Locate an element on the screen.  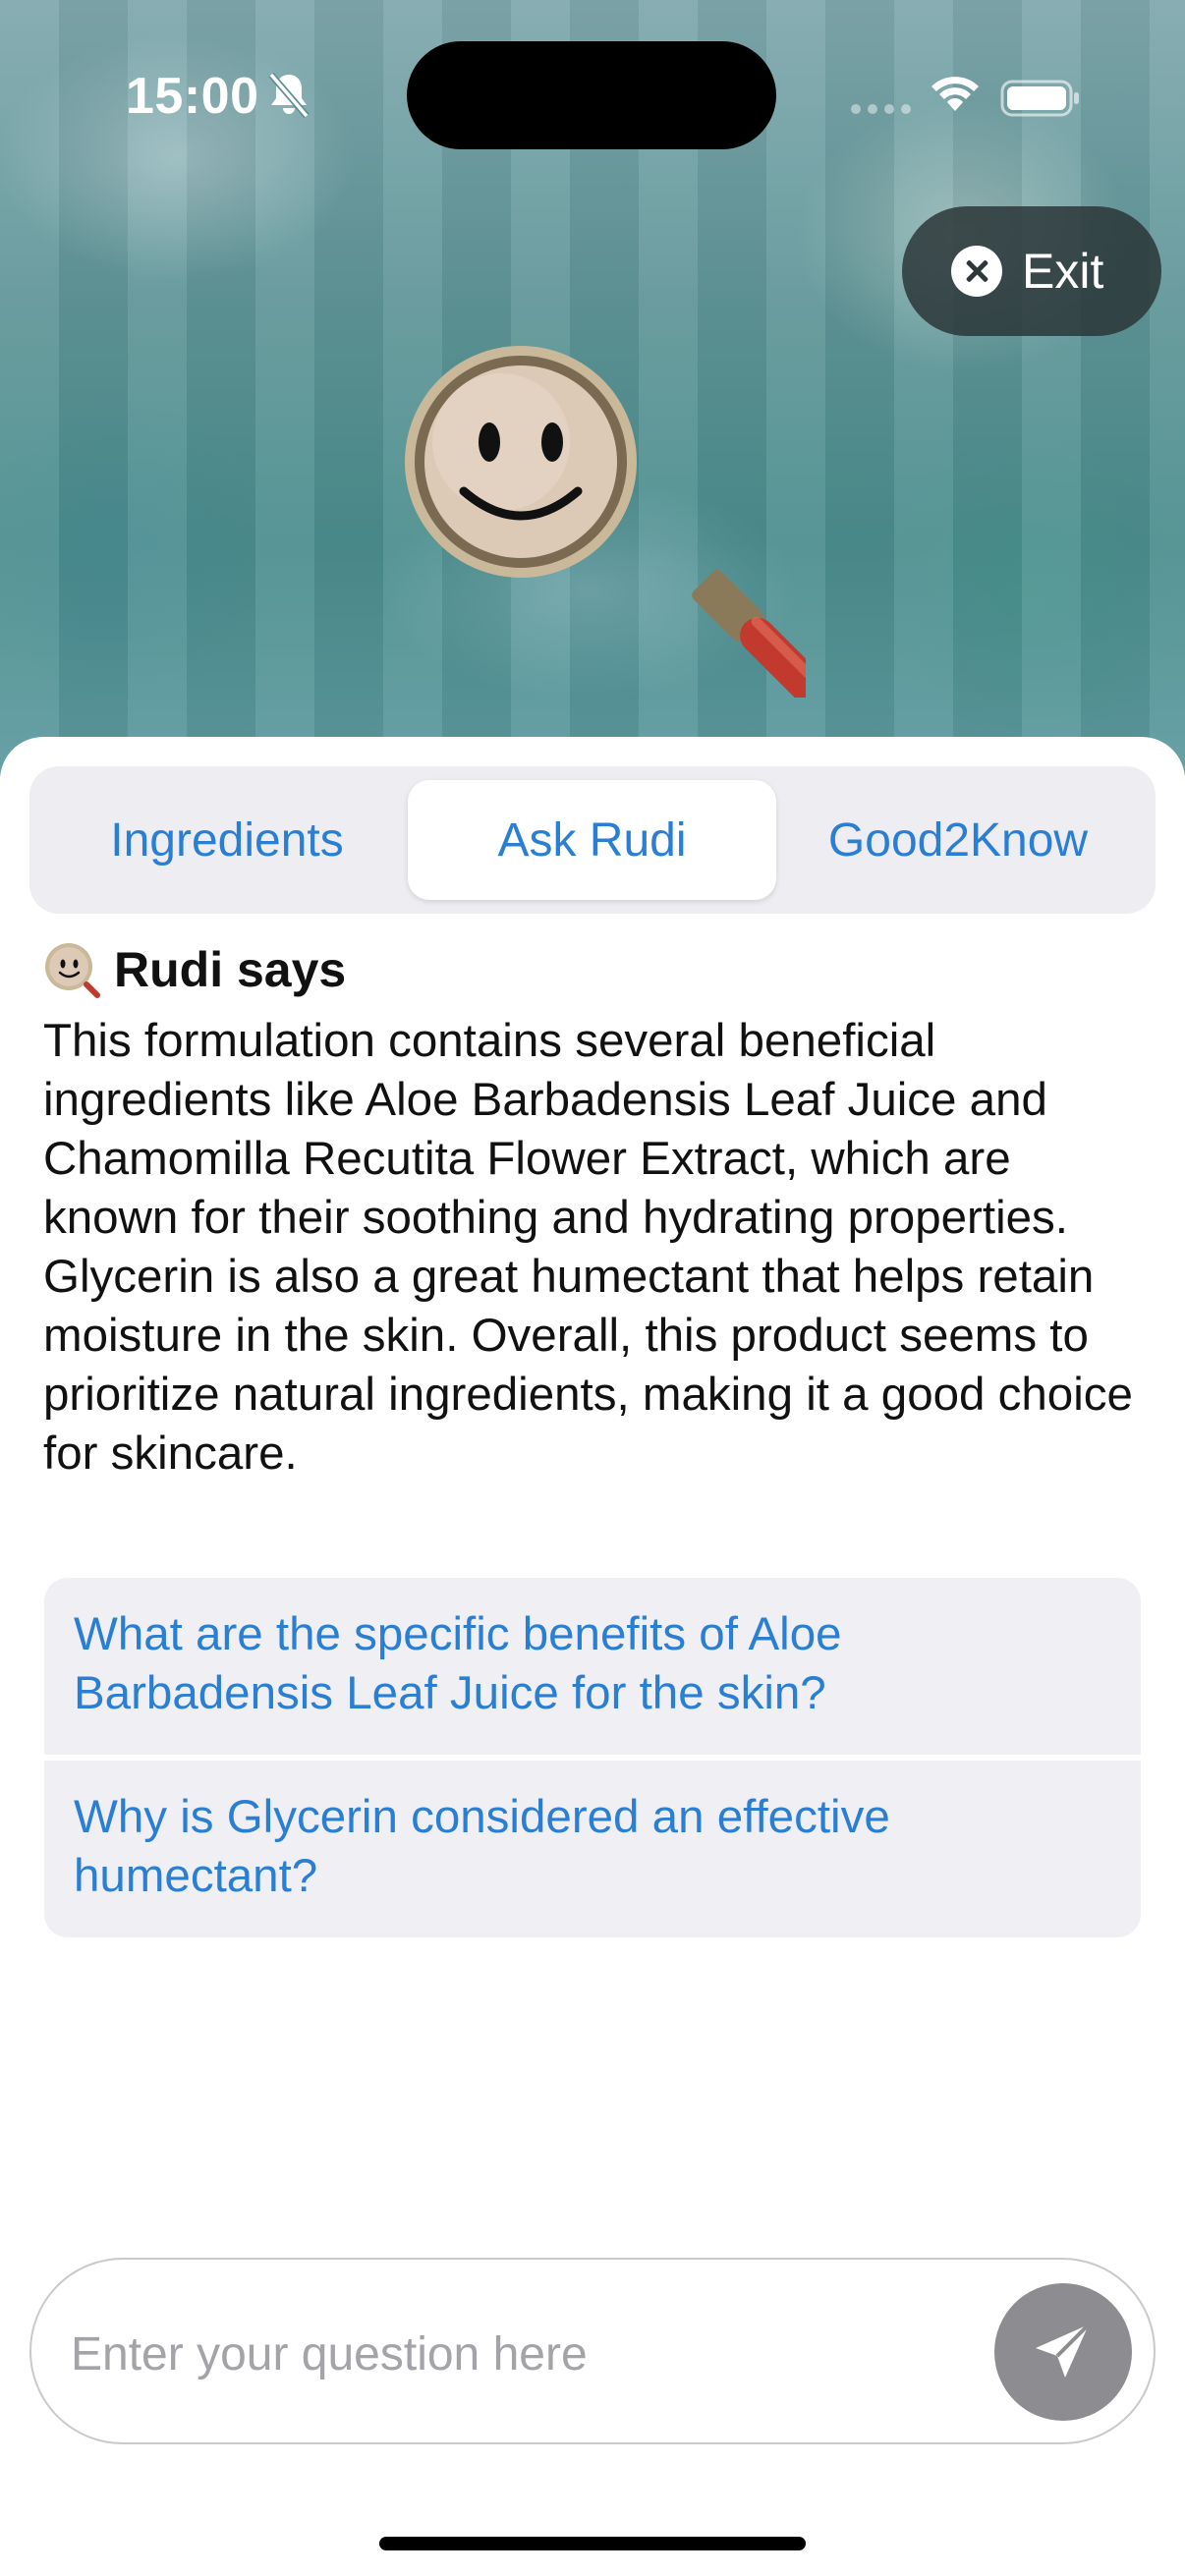
exit-button: Exit is located at coordinates (1031, 271).